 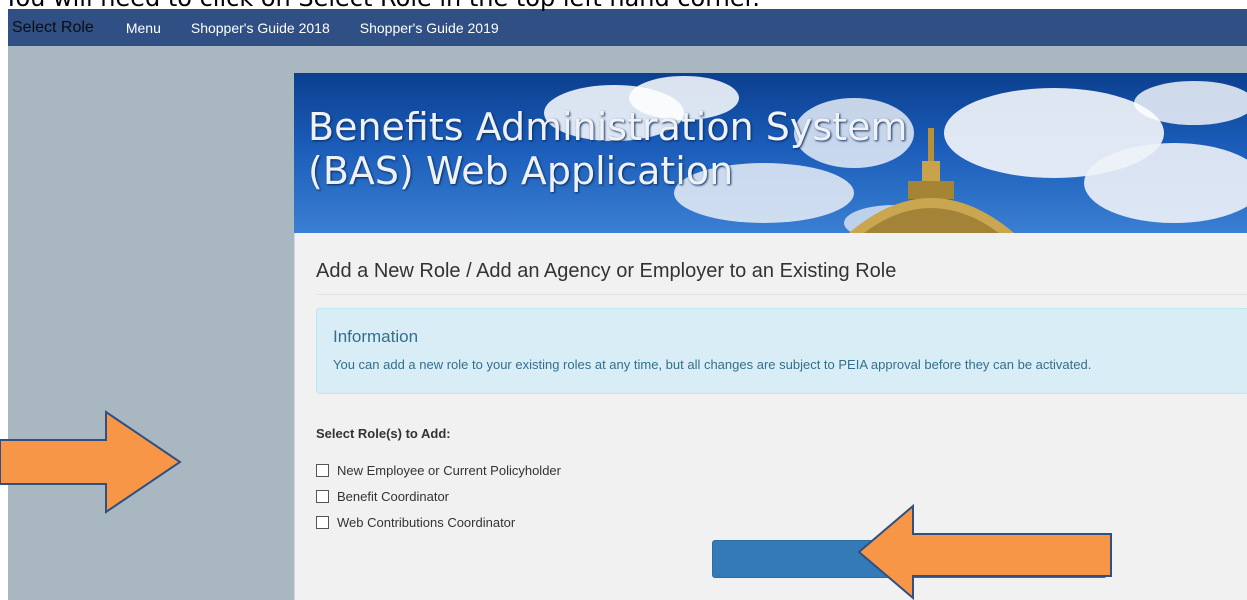 What do you see at coordinates (429, 28) in the screenshot?
I see `nav-link-shoppers-guide-2019: Shopper's Guide 2019` at bounding box center [429, 28].